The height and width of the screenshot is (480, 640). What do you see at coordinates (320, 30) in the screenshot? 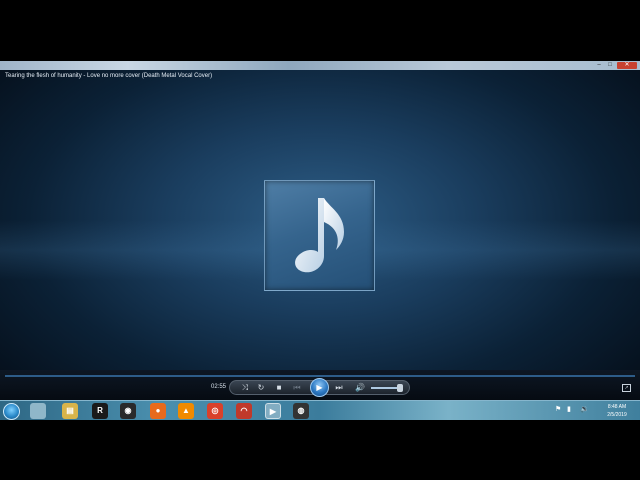
I see `letterbox-top` at bounding box center [320, 30].